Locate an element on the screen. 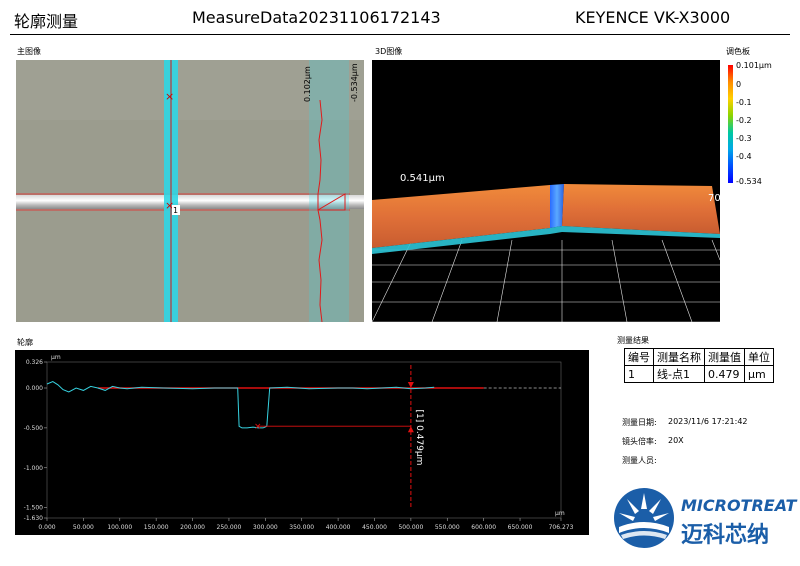 This screenshot has height=566, width=800. x-tick-label: 400.000 is located at coordinates (338, 527).